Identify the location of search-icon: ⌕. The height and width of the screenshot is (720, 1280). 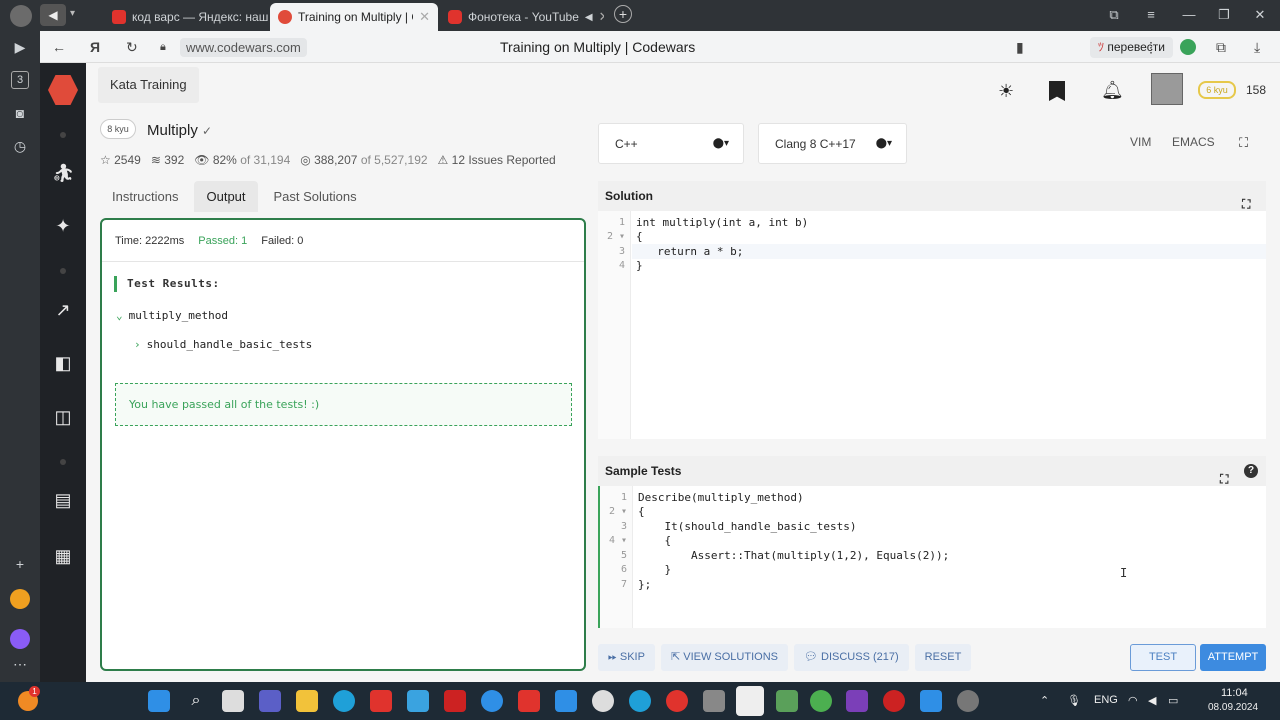
(196, 701).